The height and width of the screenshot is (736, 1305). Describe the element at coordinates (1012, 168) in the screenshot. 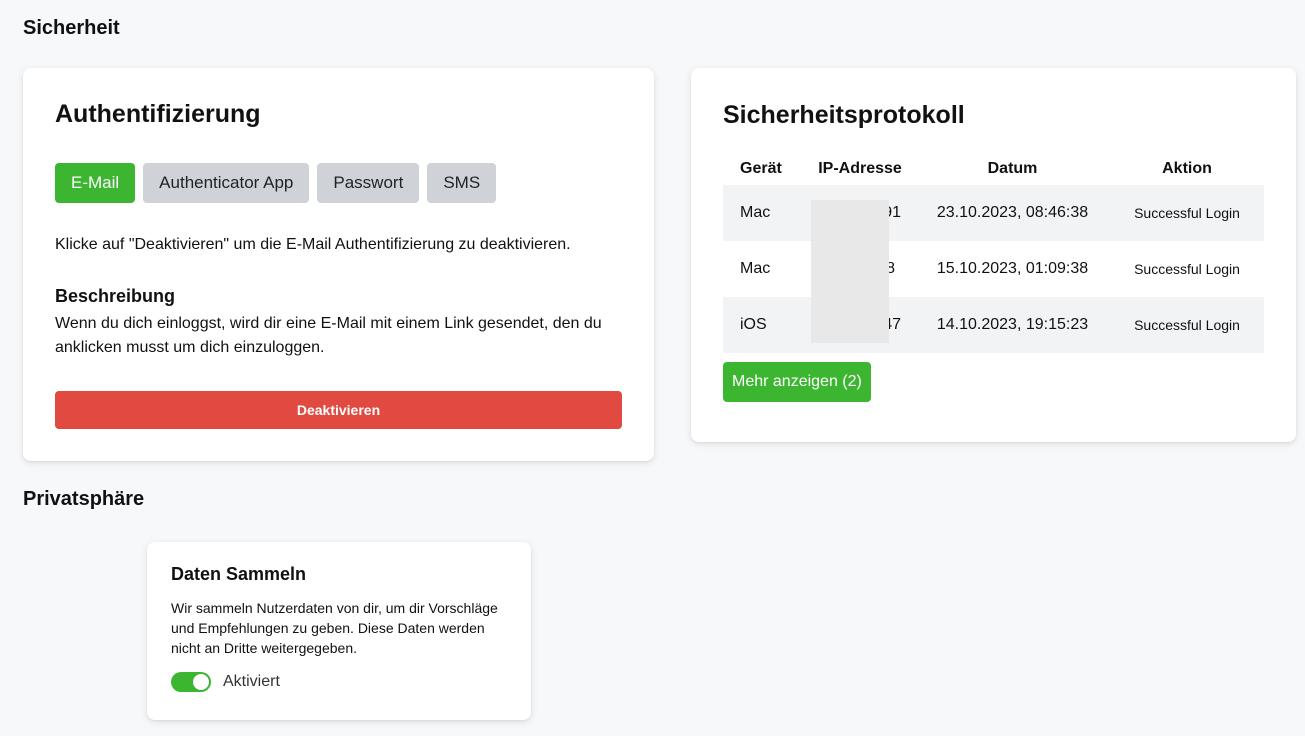

I see `header-date: Datum` at that location.